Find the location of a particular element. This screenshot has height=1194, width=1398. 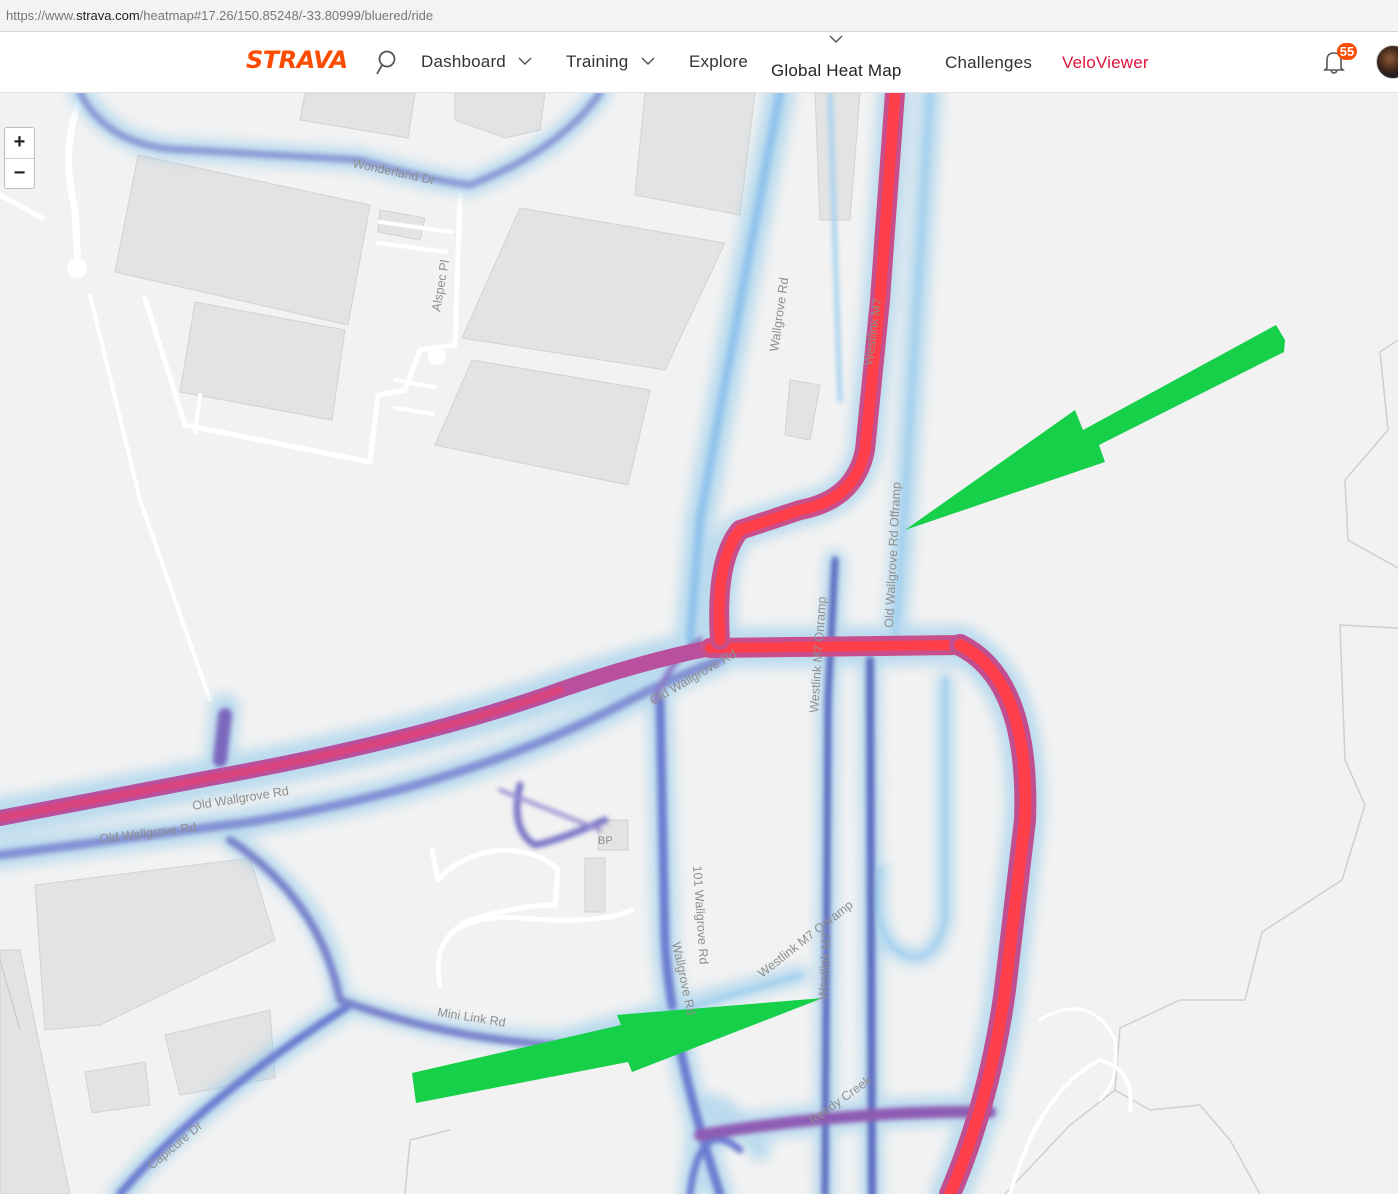

avatar is located at coordinates (1387, 62).